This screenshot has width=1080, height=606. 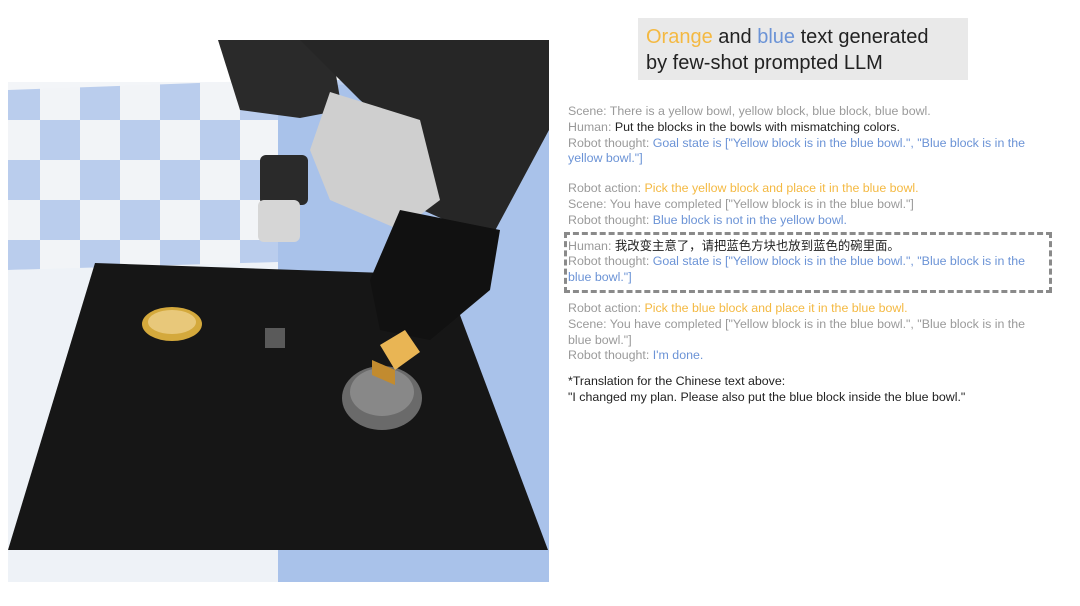 What do you see at coordinates (735, 37) in the screenshot?
I see `and-text: and` at bounding box center [735, 37].